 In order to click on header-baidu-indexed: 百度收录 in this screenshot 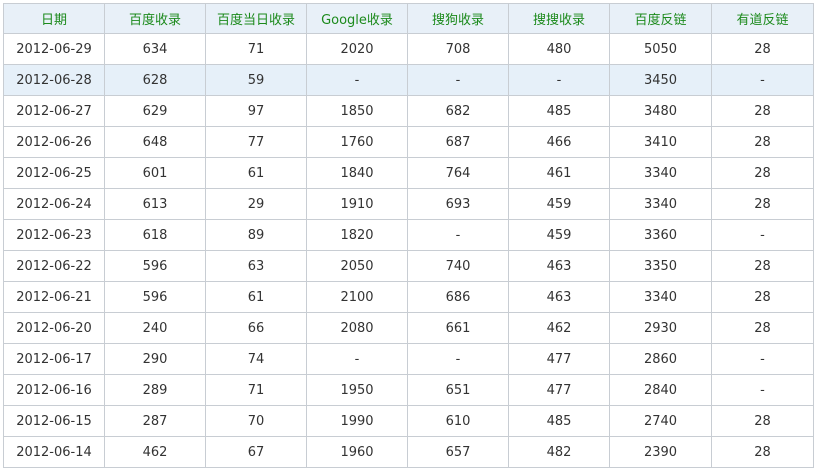, I will do `click(155, 18)`.